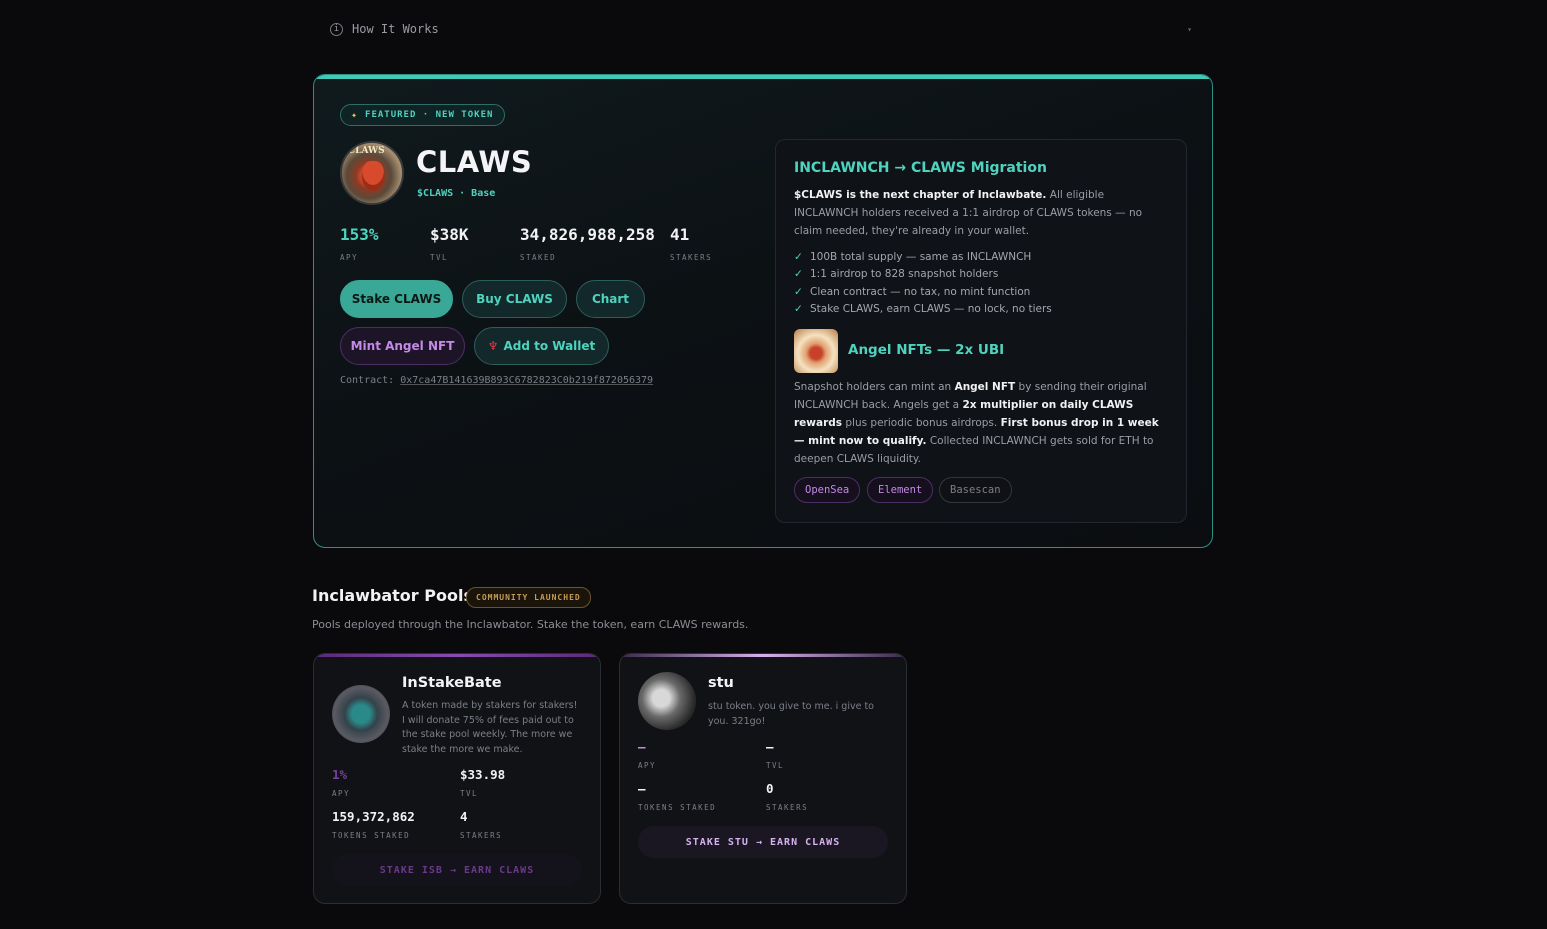  I want to click on migration-title: INCLAWNCH → CLAWS Migration, so click(920, 168).